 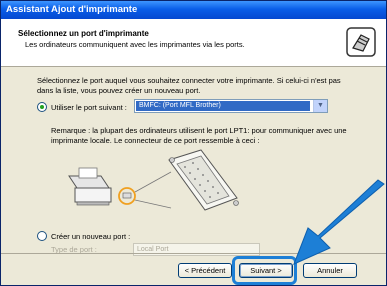 I want to click on port-select: BMFC: (Port MFL Brother) ▼, so click(x=231, y=106).